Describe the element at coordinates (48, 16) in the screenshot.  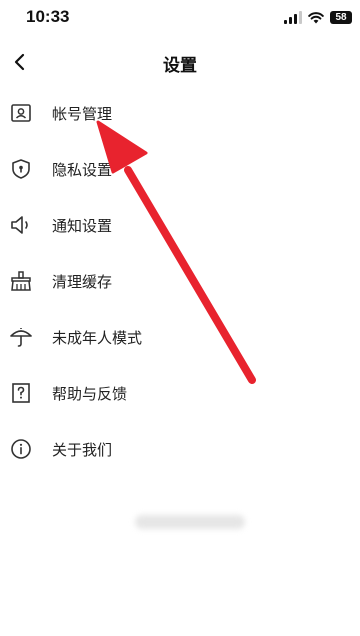
I see `status-time: 10:33` at that location.